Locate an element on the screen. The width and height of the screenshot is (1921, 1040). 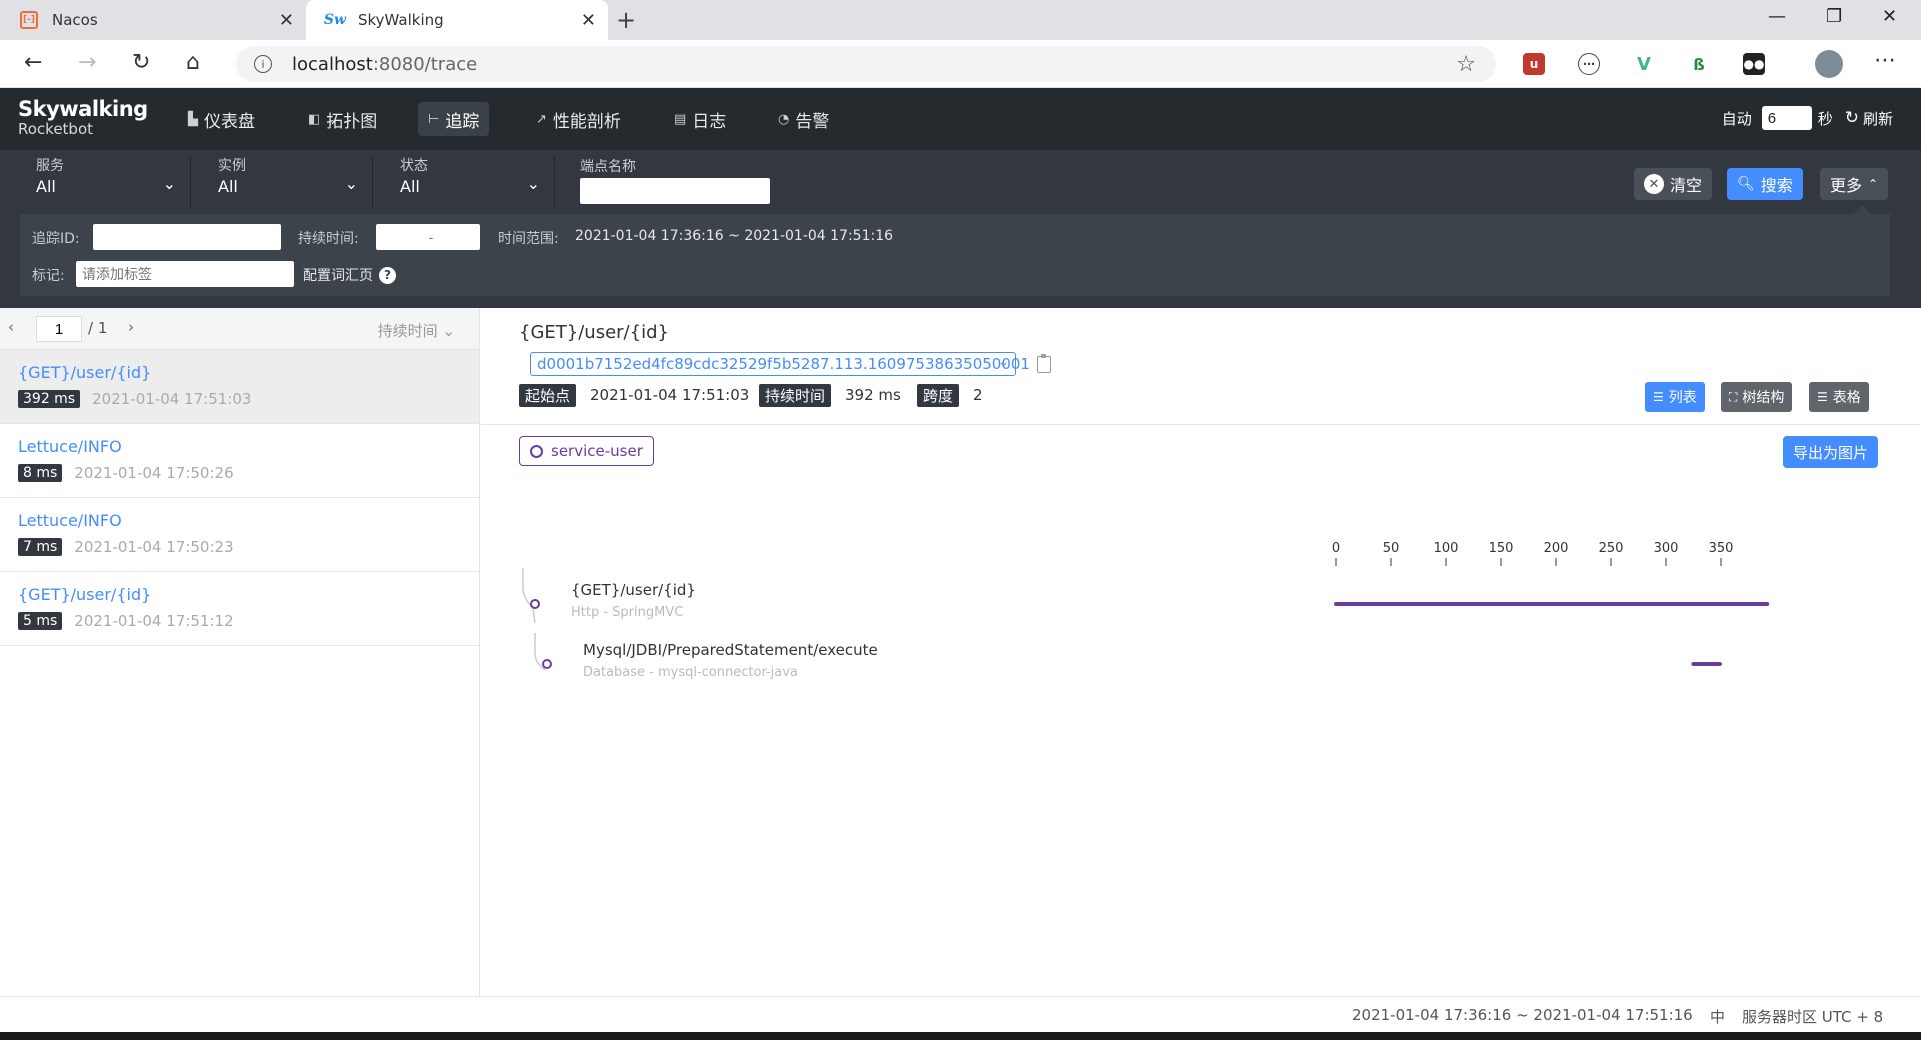
endpoint-field: 端点名称 is located at coordinates (675, 181).